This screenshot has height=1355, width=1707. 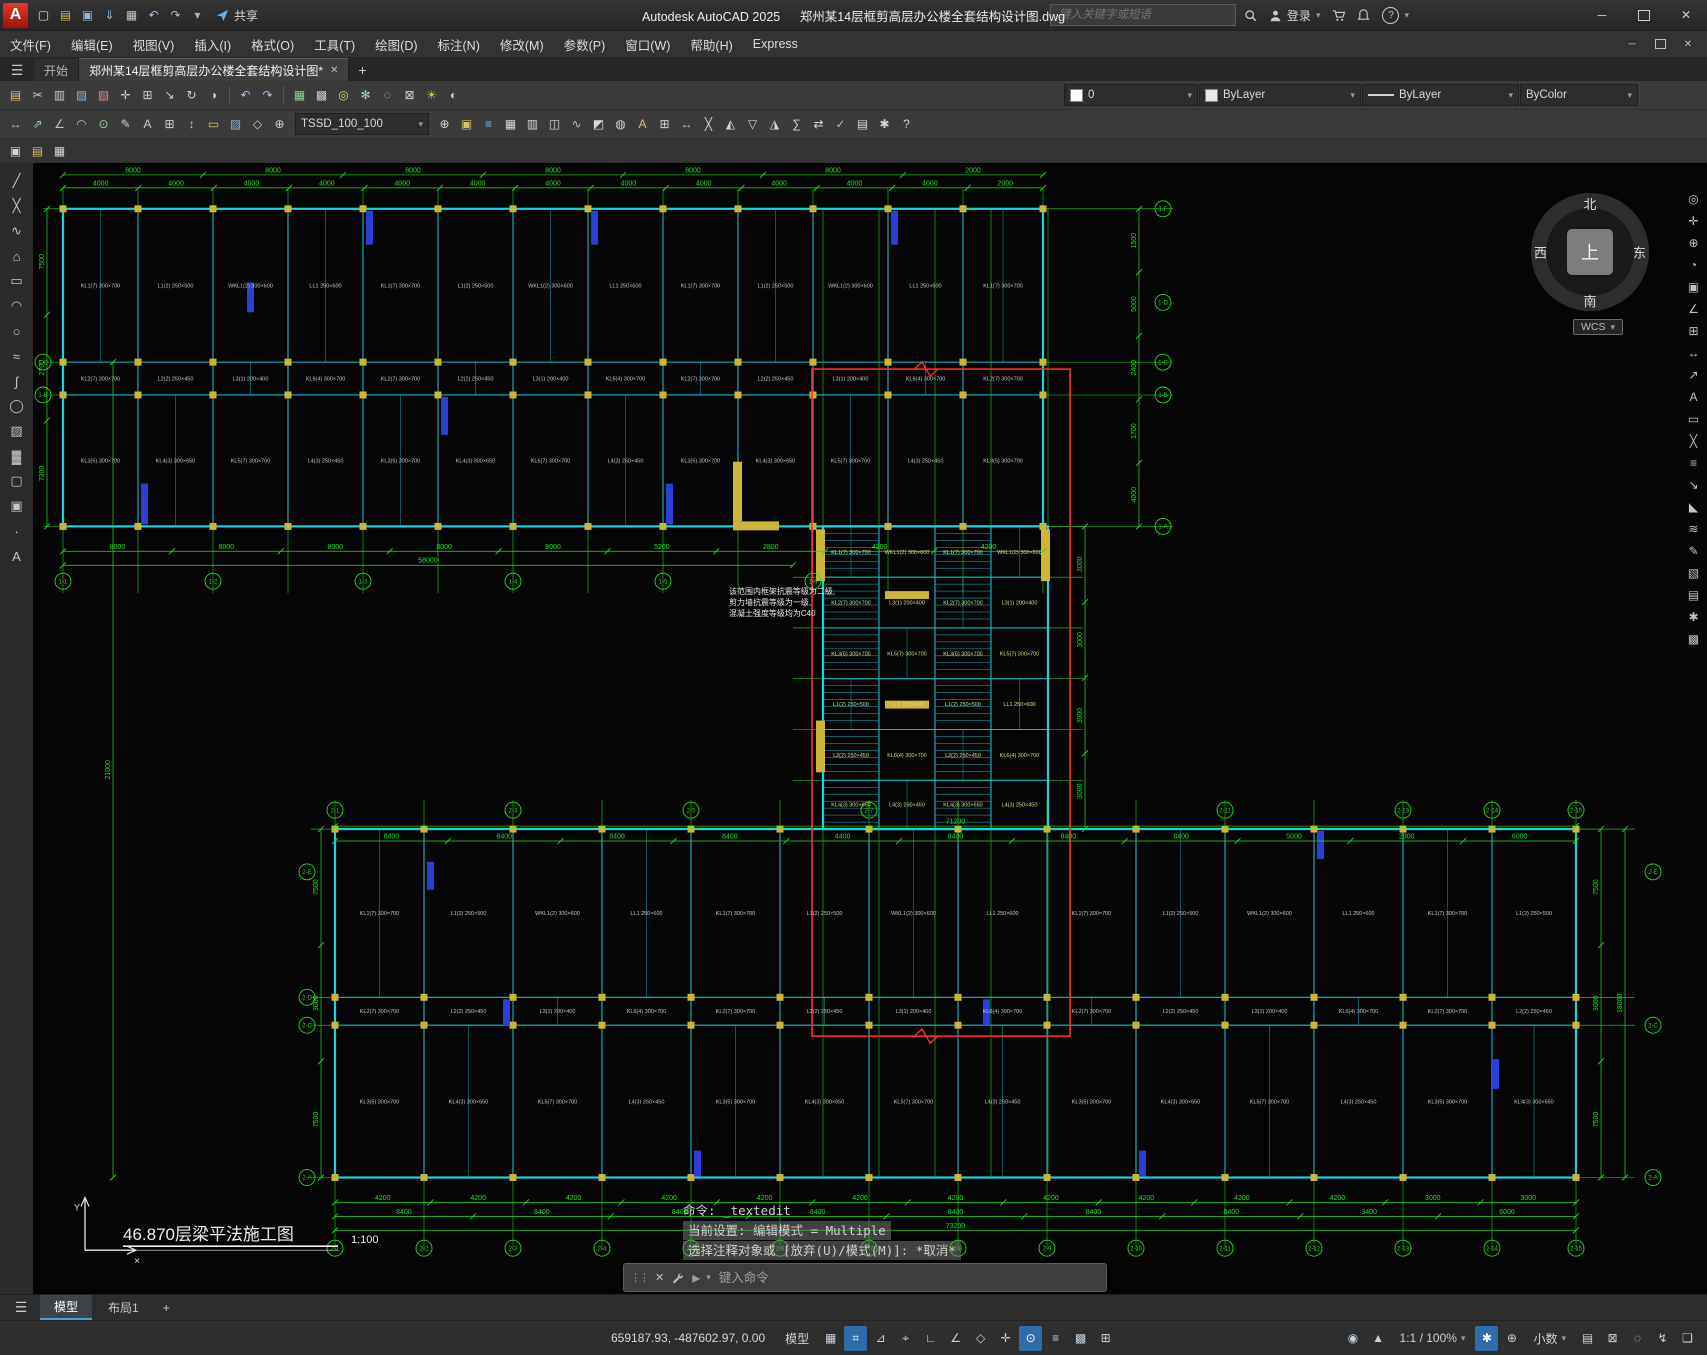 I want to click on graphics-performance-icon: ↯, so click(x=1662, y=1338).